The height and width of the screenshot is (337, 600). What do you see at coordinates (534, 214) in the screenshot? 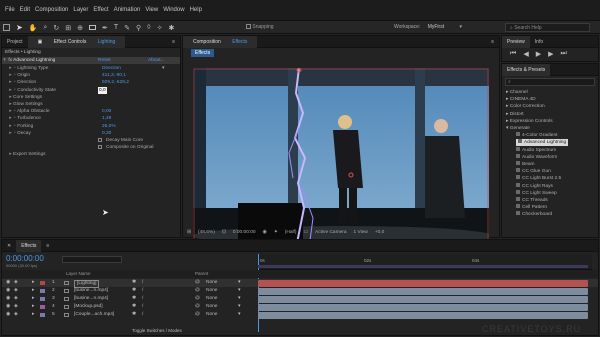
I see `effect-item: Checkerboard` at bounding box center [534, 214].